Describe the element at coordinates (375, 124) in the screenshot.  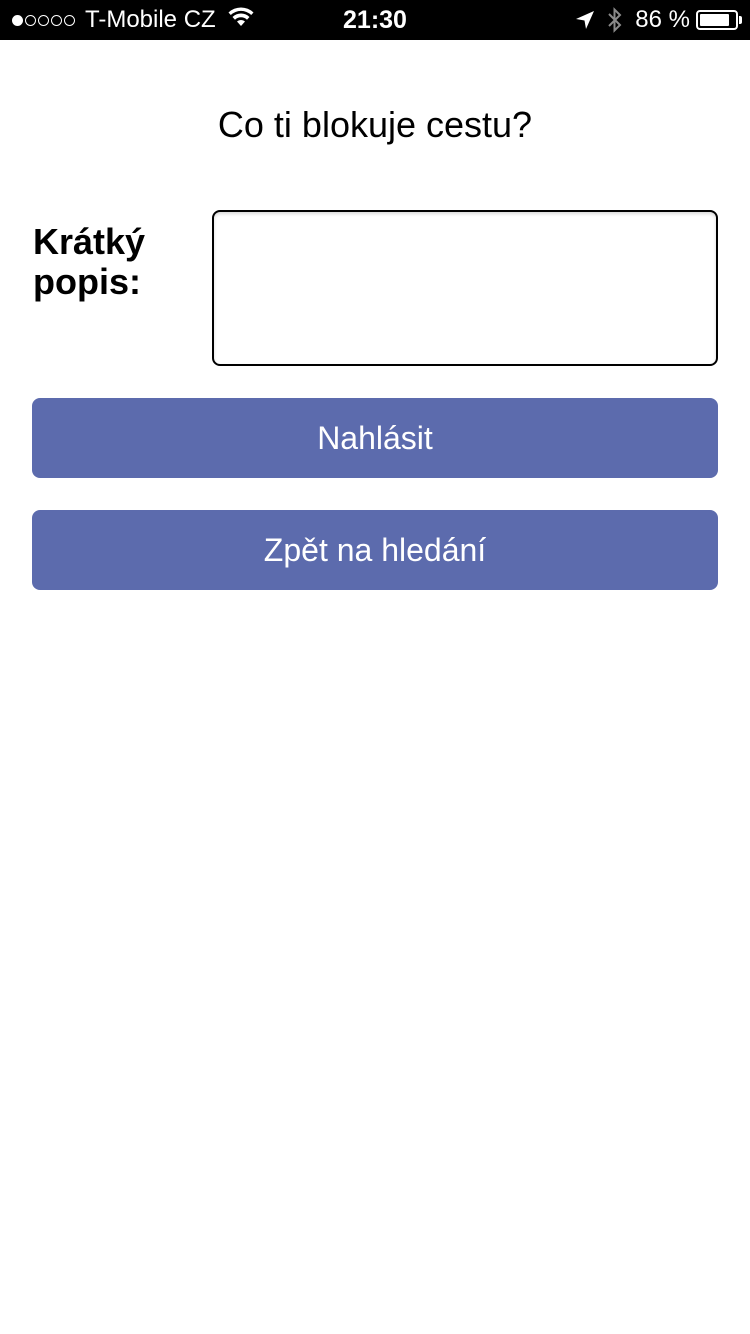
I see `page-title: Co ti blokuje cestu?` at that location.